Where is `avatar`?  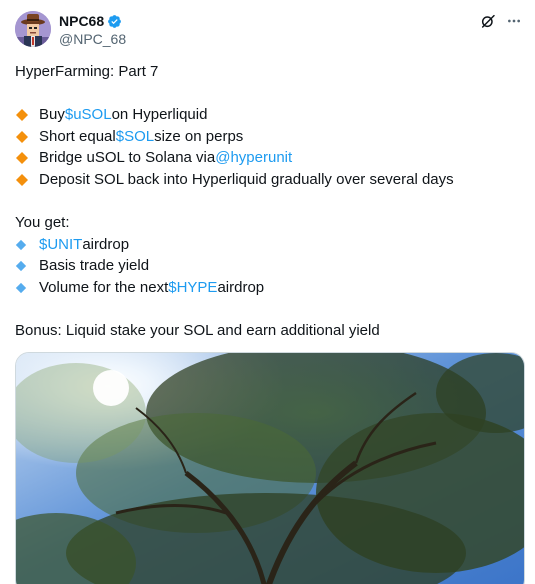
avatar is located at coordinates (33, 29).